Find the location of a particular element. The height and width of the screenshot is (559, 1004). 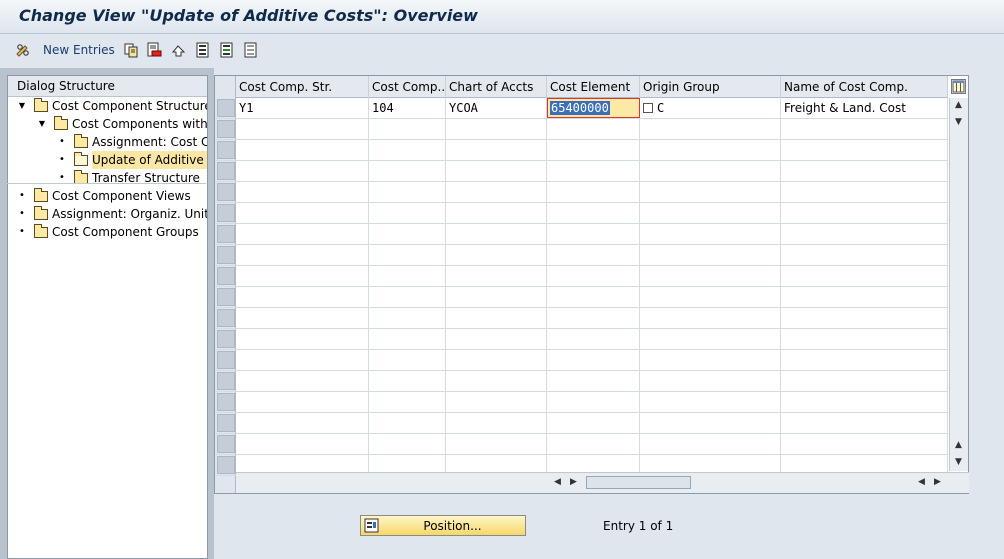

cell-origin-group-input: C is located at coordinates (710, 108).